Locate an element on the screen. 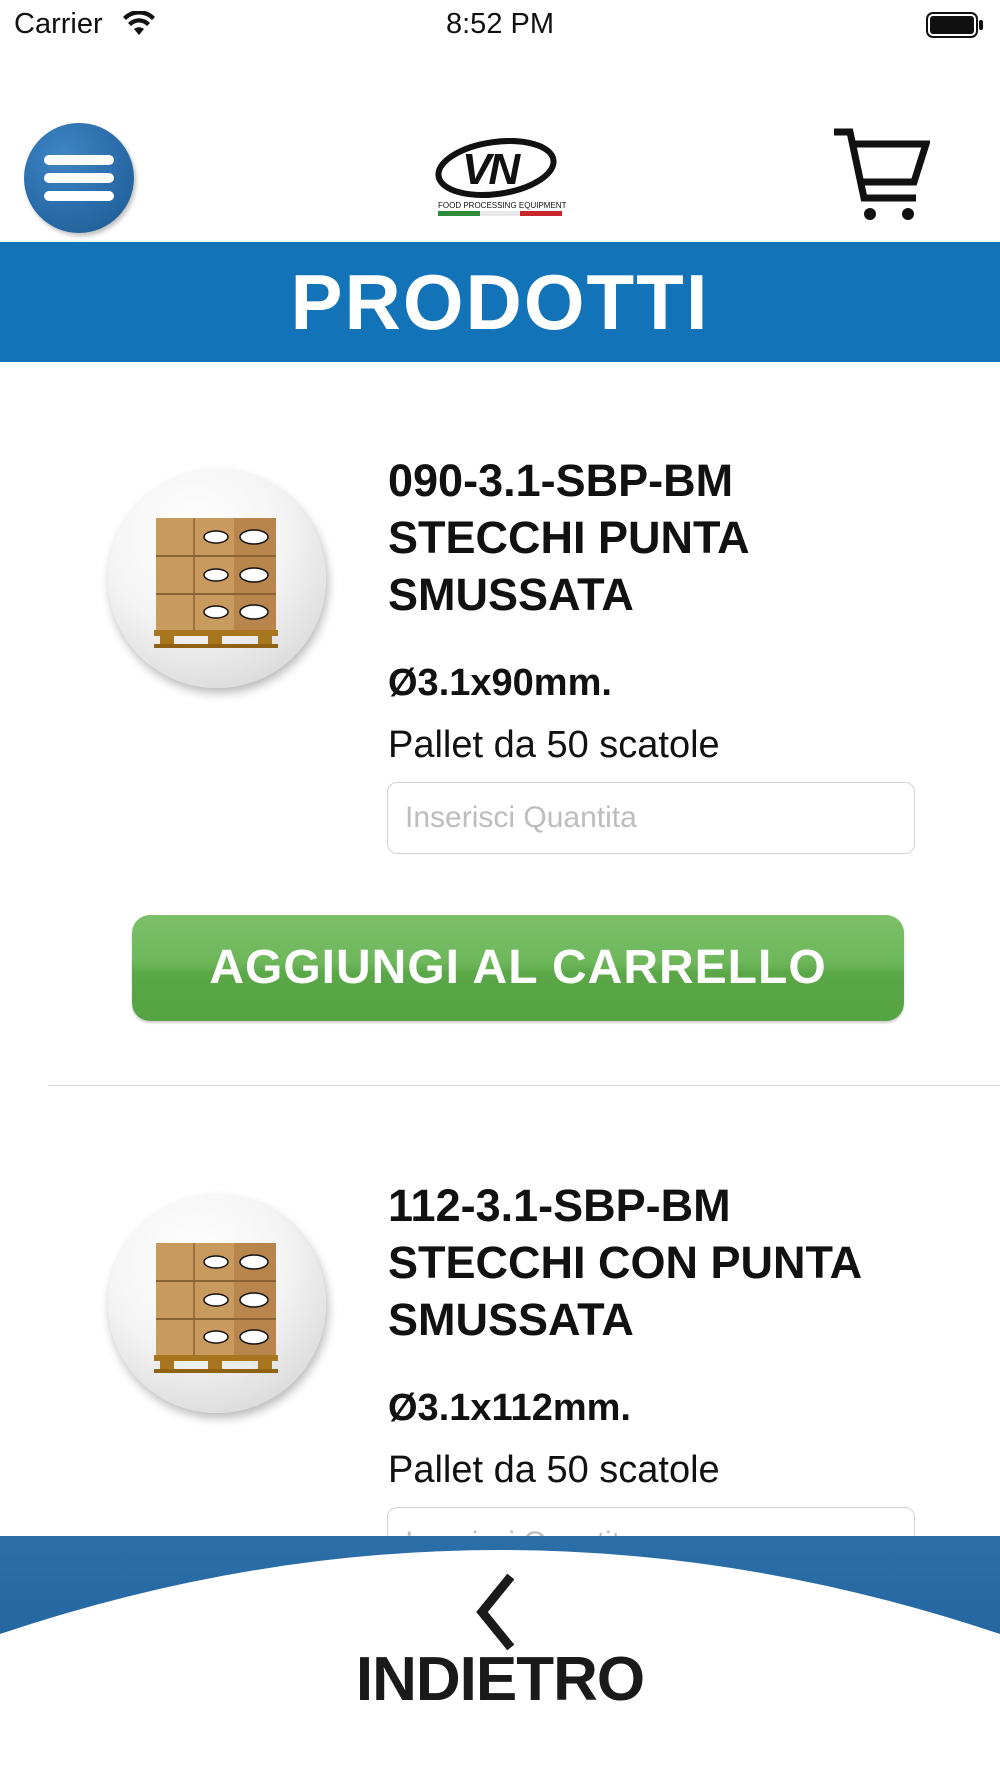  clock: 8:52 PM is located at coordinates (500, 24).